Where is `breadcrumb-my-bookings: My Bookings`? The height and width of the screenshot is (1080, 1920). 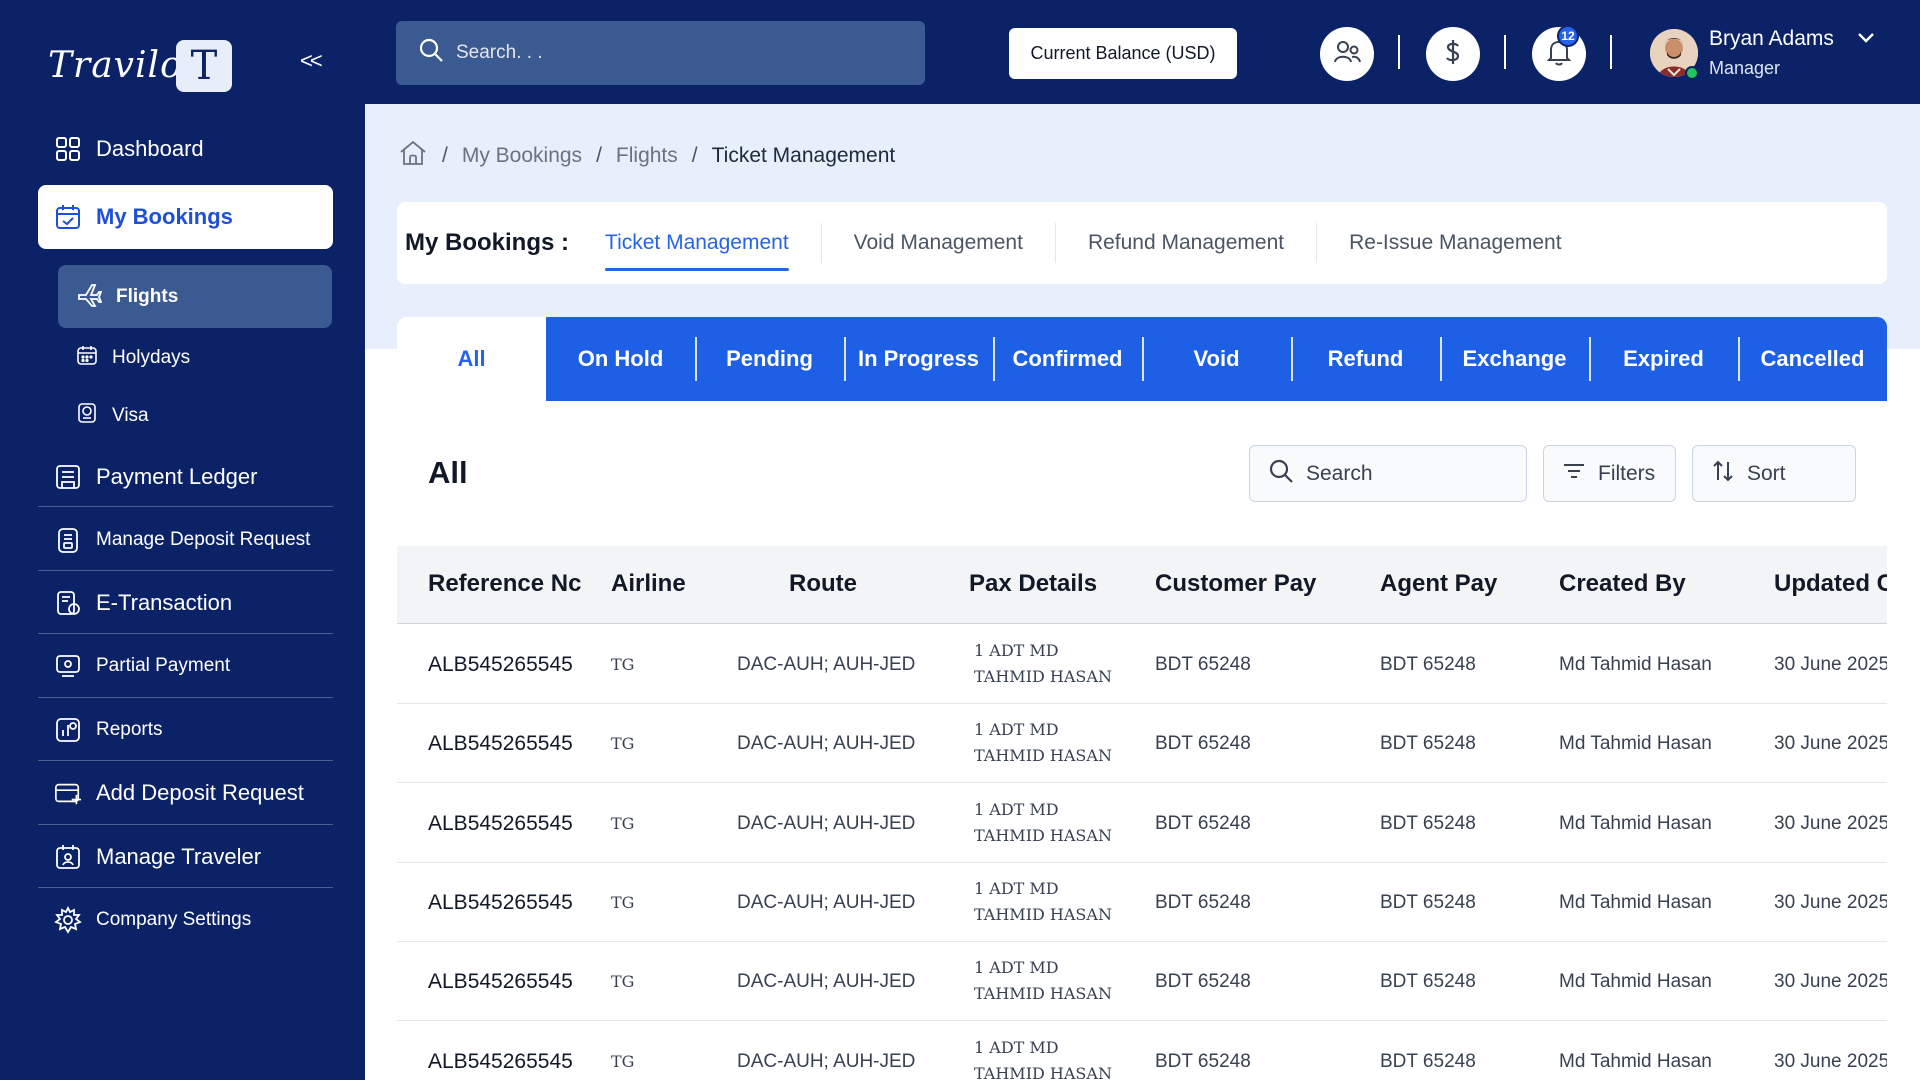
breadcrumb-my-bookings: My Bookings is located at coordinates (522, 156).